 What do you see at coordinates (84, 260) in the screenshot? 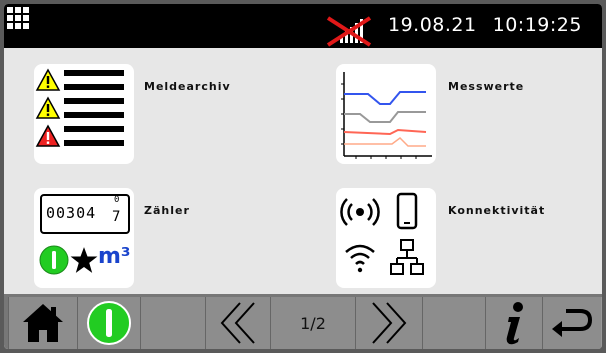
I see `star-icon` at bounding box center [84, 260].